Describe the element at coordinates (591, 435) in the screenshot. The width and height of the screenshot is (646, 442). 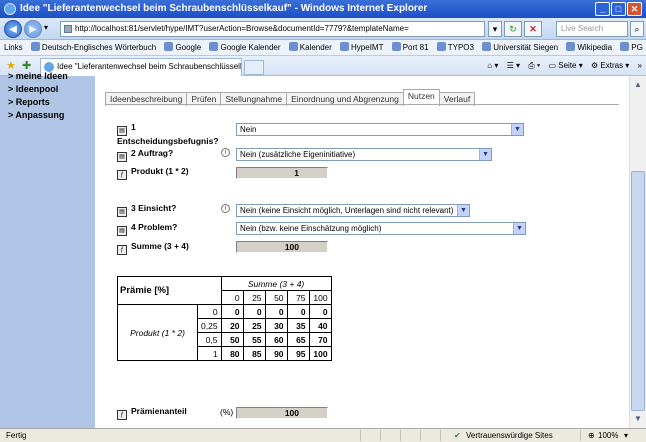
I see `zoom-icon: ⊕` at that location.